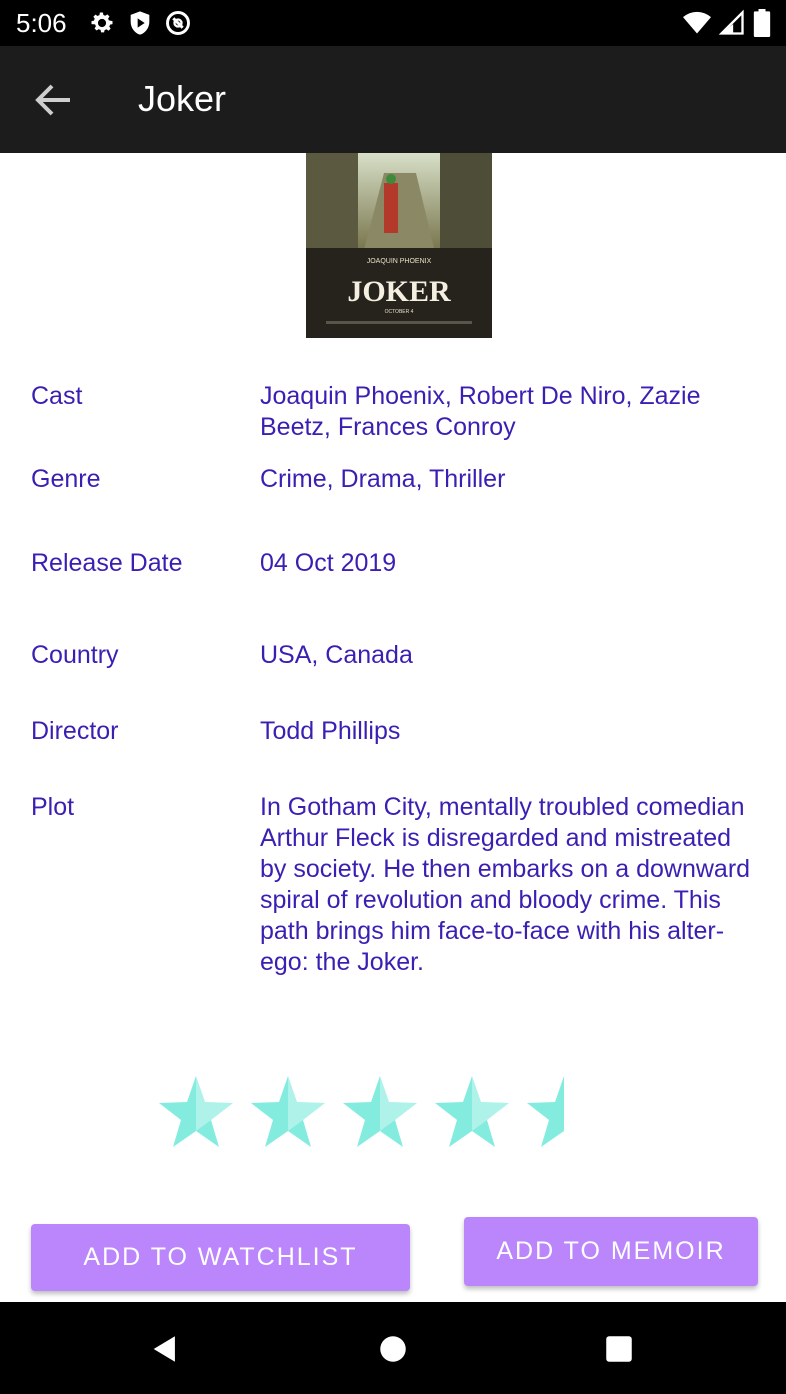  I want to click on wifi-icon, so click(697, 22).